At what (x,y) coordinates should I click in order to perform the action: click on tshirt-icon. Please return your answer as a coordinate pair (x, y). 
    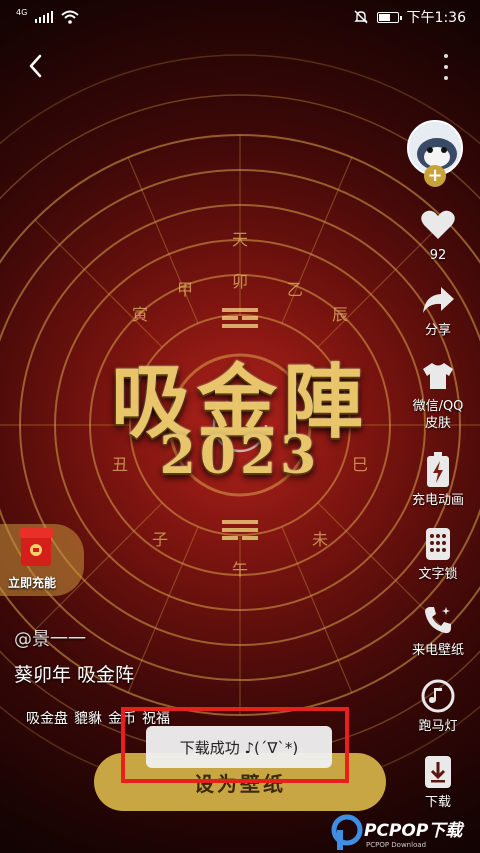
    Looking at the image, I should click on (438, 376).